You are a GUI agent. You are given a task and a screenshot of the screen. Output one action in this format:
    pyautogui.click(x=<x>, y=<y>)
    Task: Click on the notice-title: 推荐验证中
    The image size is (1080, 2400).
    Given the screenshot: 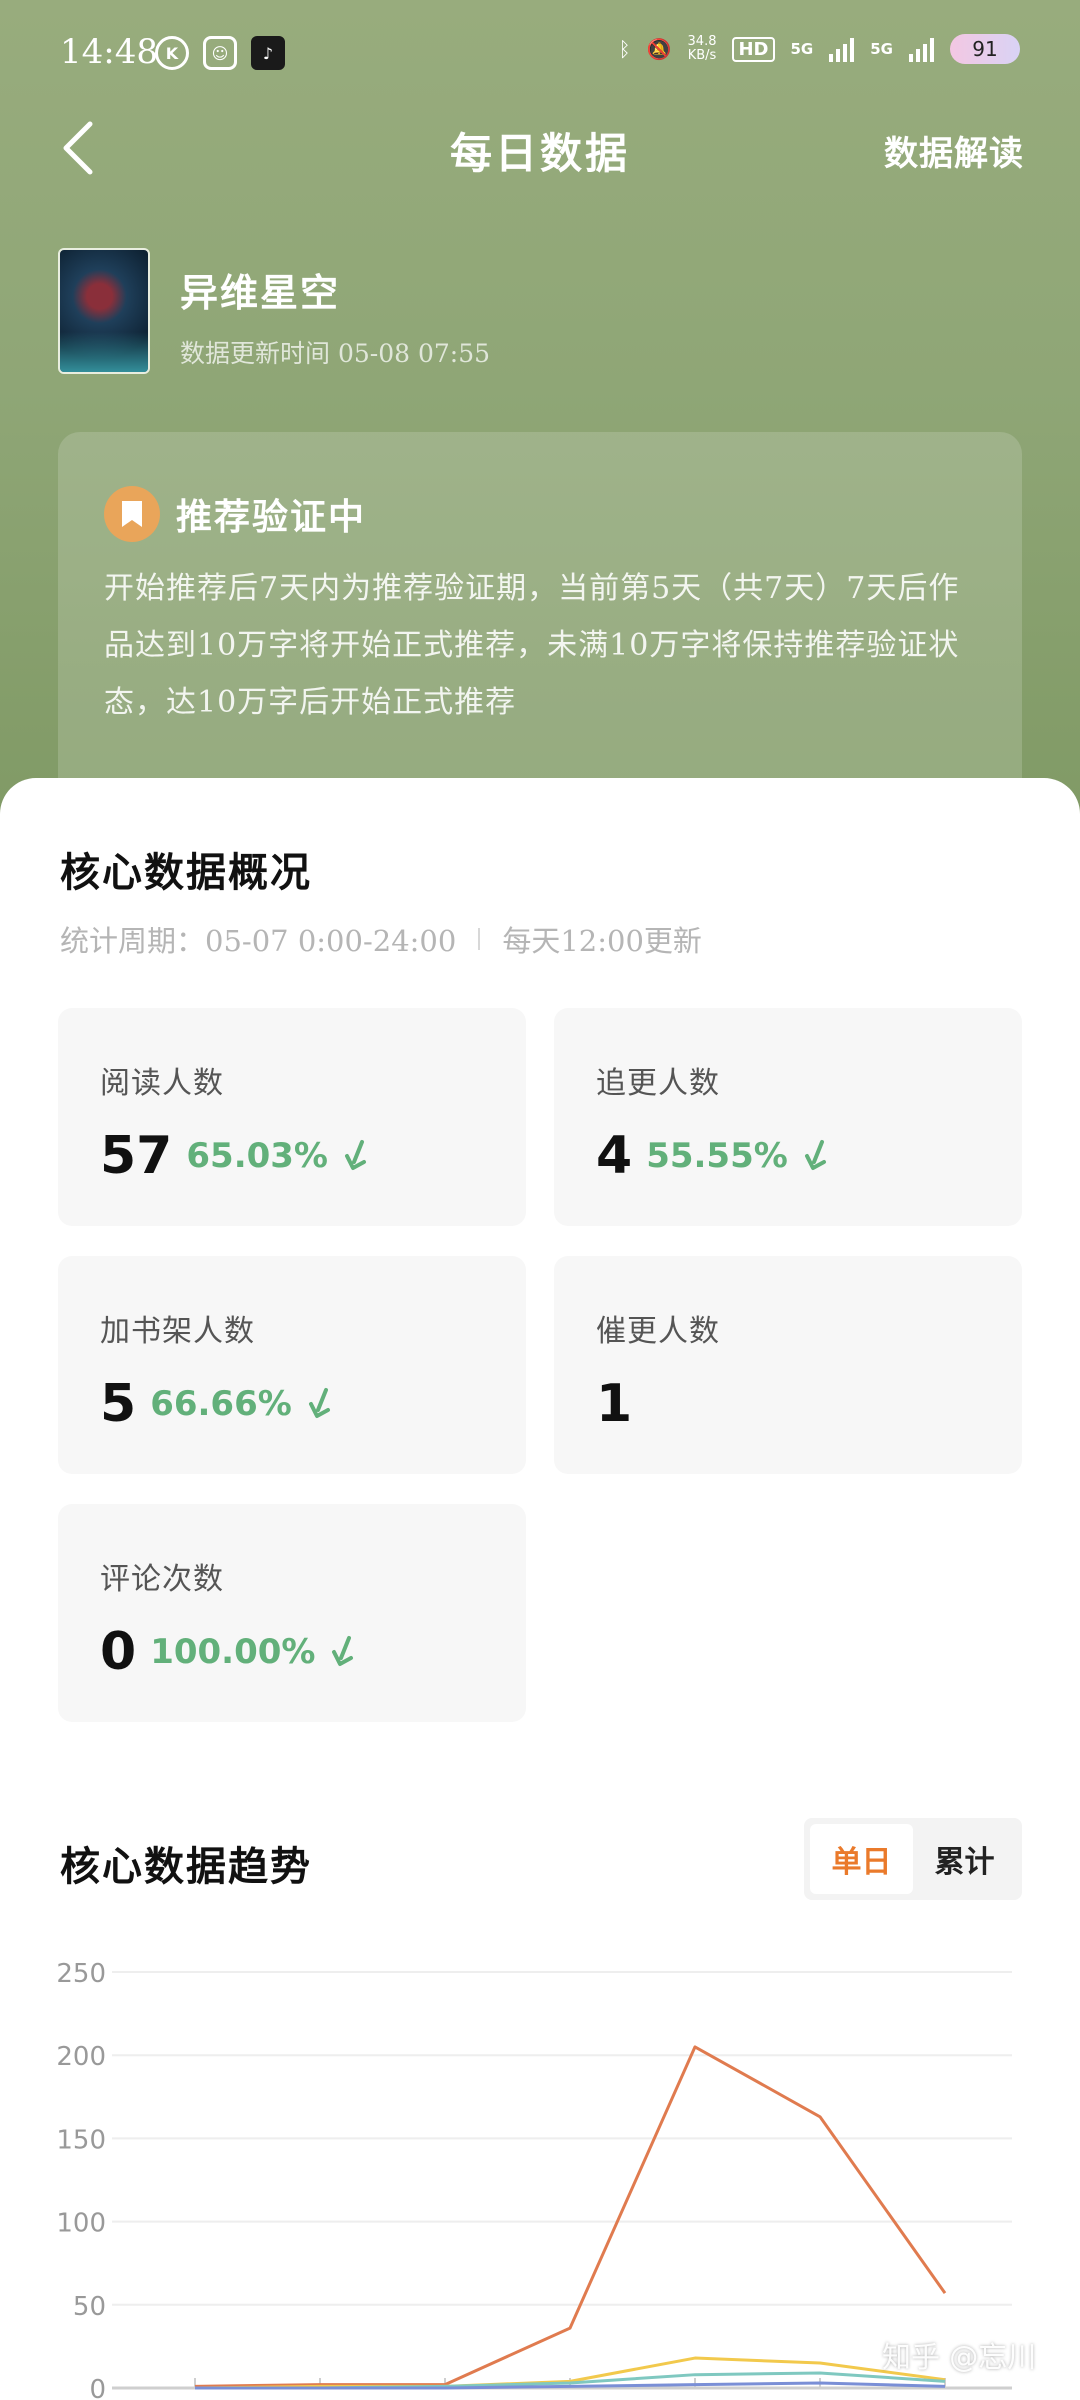 What is the action you would take?
    pyautogui.click(x=271, y=517)
    